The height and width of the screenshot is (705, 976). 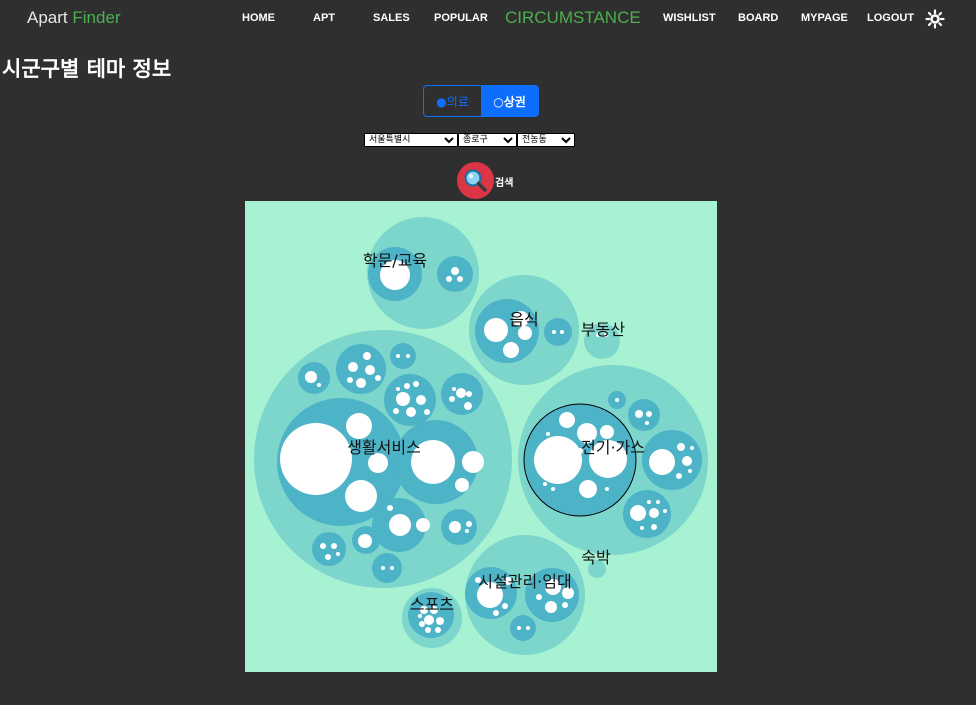 What do you see at coordinates (411, 140) in the screenshot?
I see `sido-select: 서울특별시` at bounding box center [411, 140].